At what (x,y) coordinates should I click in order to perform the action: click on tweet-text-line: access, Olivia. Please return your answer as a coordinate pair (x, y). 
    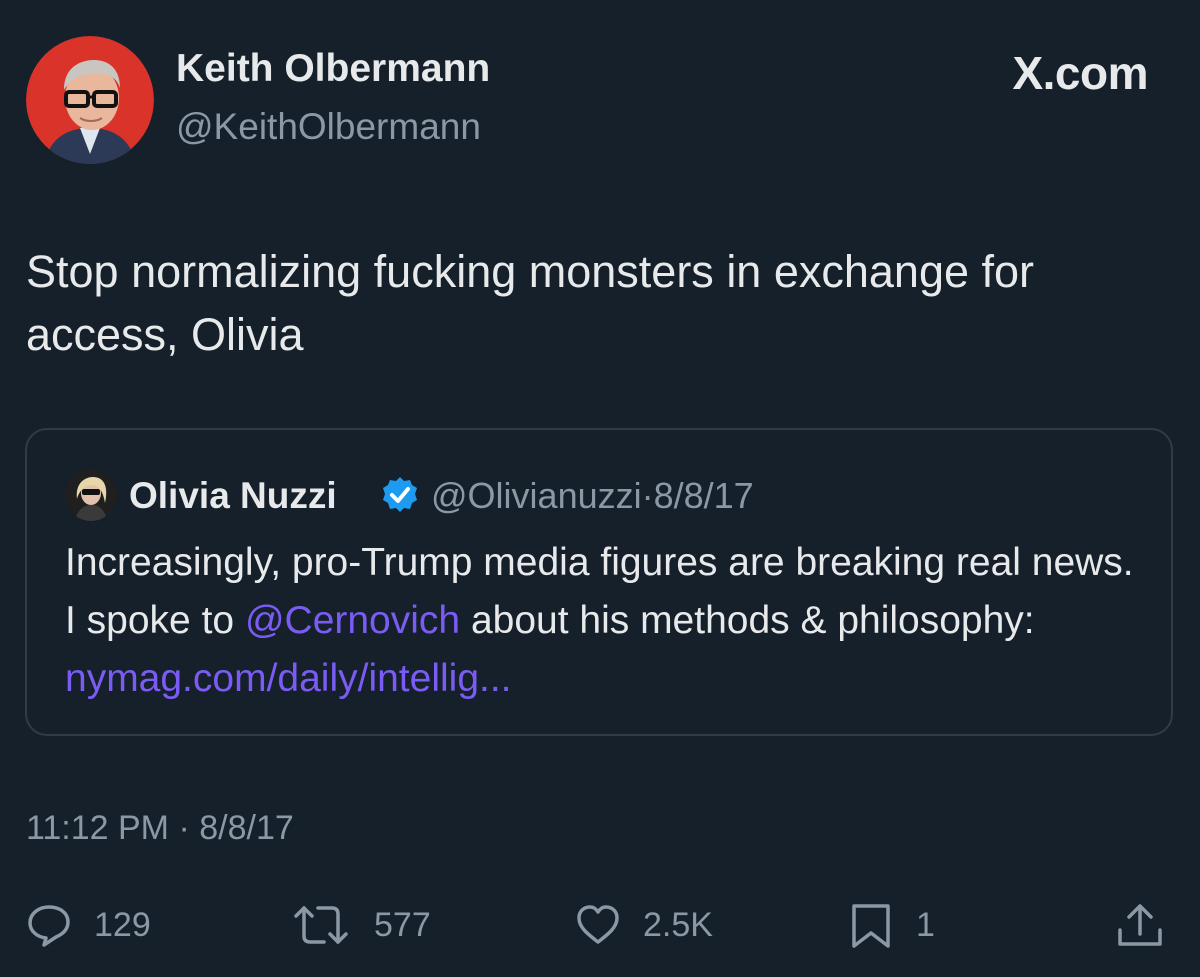
    Looking at the image, I should click on (165, 334).